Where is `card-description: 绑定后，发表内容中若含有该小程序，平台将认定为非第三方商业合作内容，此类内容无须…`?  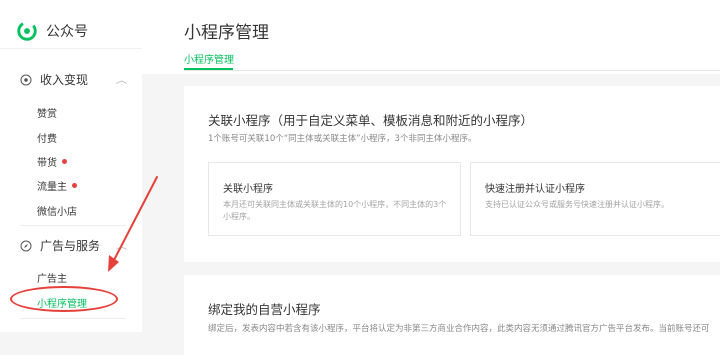
card-description: 绑定后，发表内容中若含有该小程序，平台将认定为非第三方商业合作内容，此类内容无须… is located at coordinates (459, 329).